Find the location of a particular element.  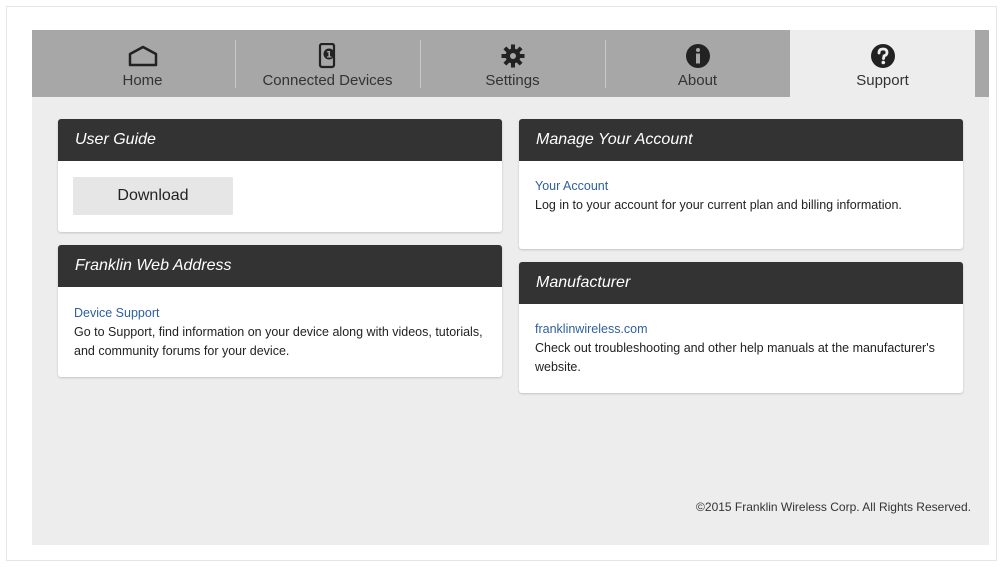

tab-support: Support is located at coordinates (882, 63).